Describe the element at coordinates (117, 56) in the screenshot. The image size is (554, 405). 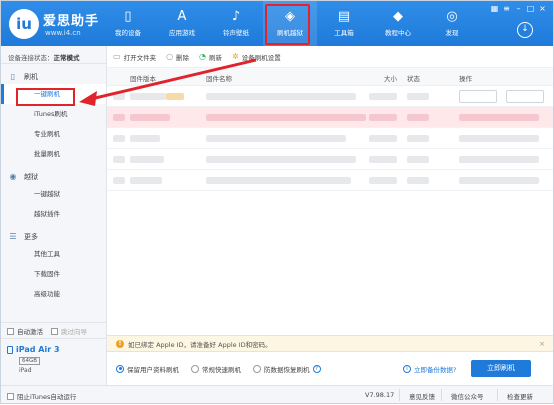
I see `folder-icon: ▭` at that location.